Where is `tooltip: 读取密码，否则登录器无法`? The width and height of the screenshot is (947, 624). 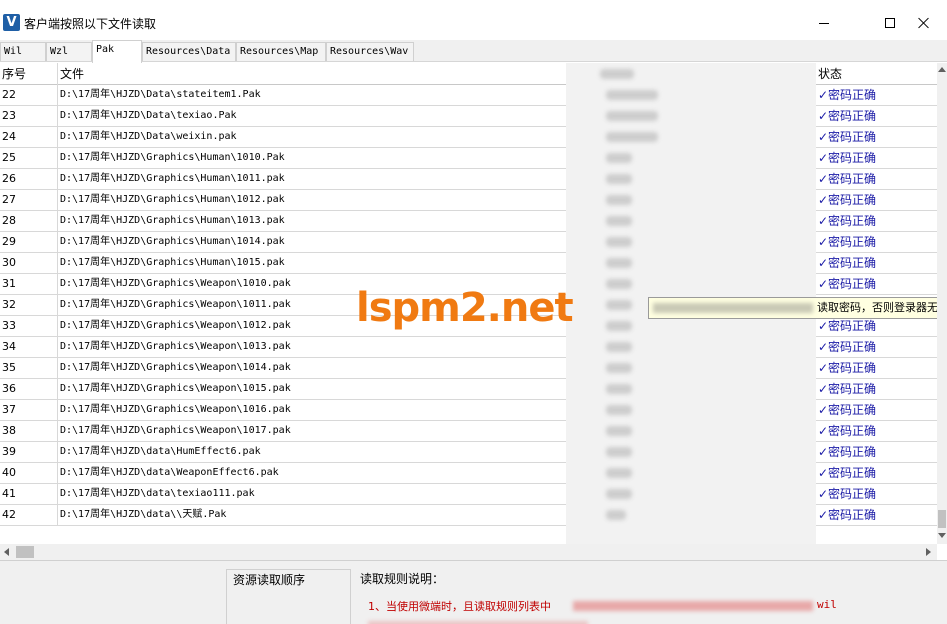
tooltip: 读取密码，否则登录器无法 is located at coordinates (797, 308).